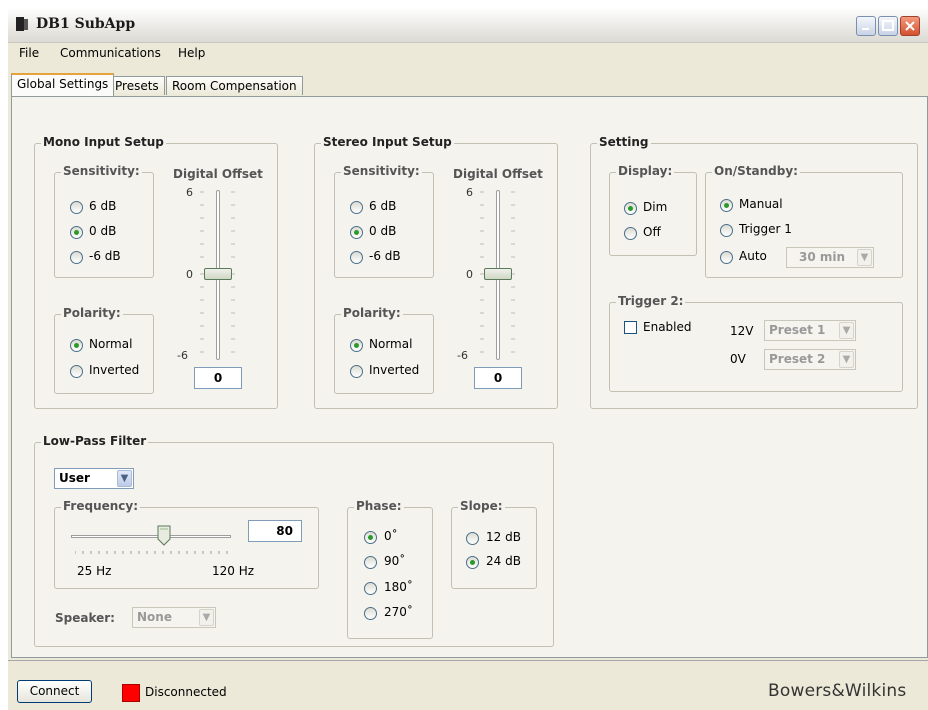 The height and width of the screenshot is (710, 928). I want to click on maximize-icon, so click(888, 25).